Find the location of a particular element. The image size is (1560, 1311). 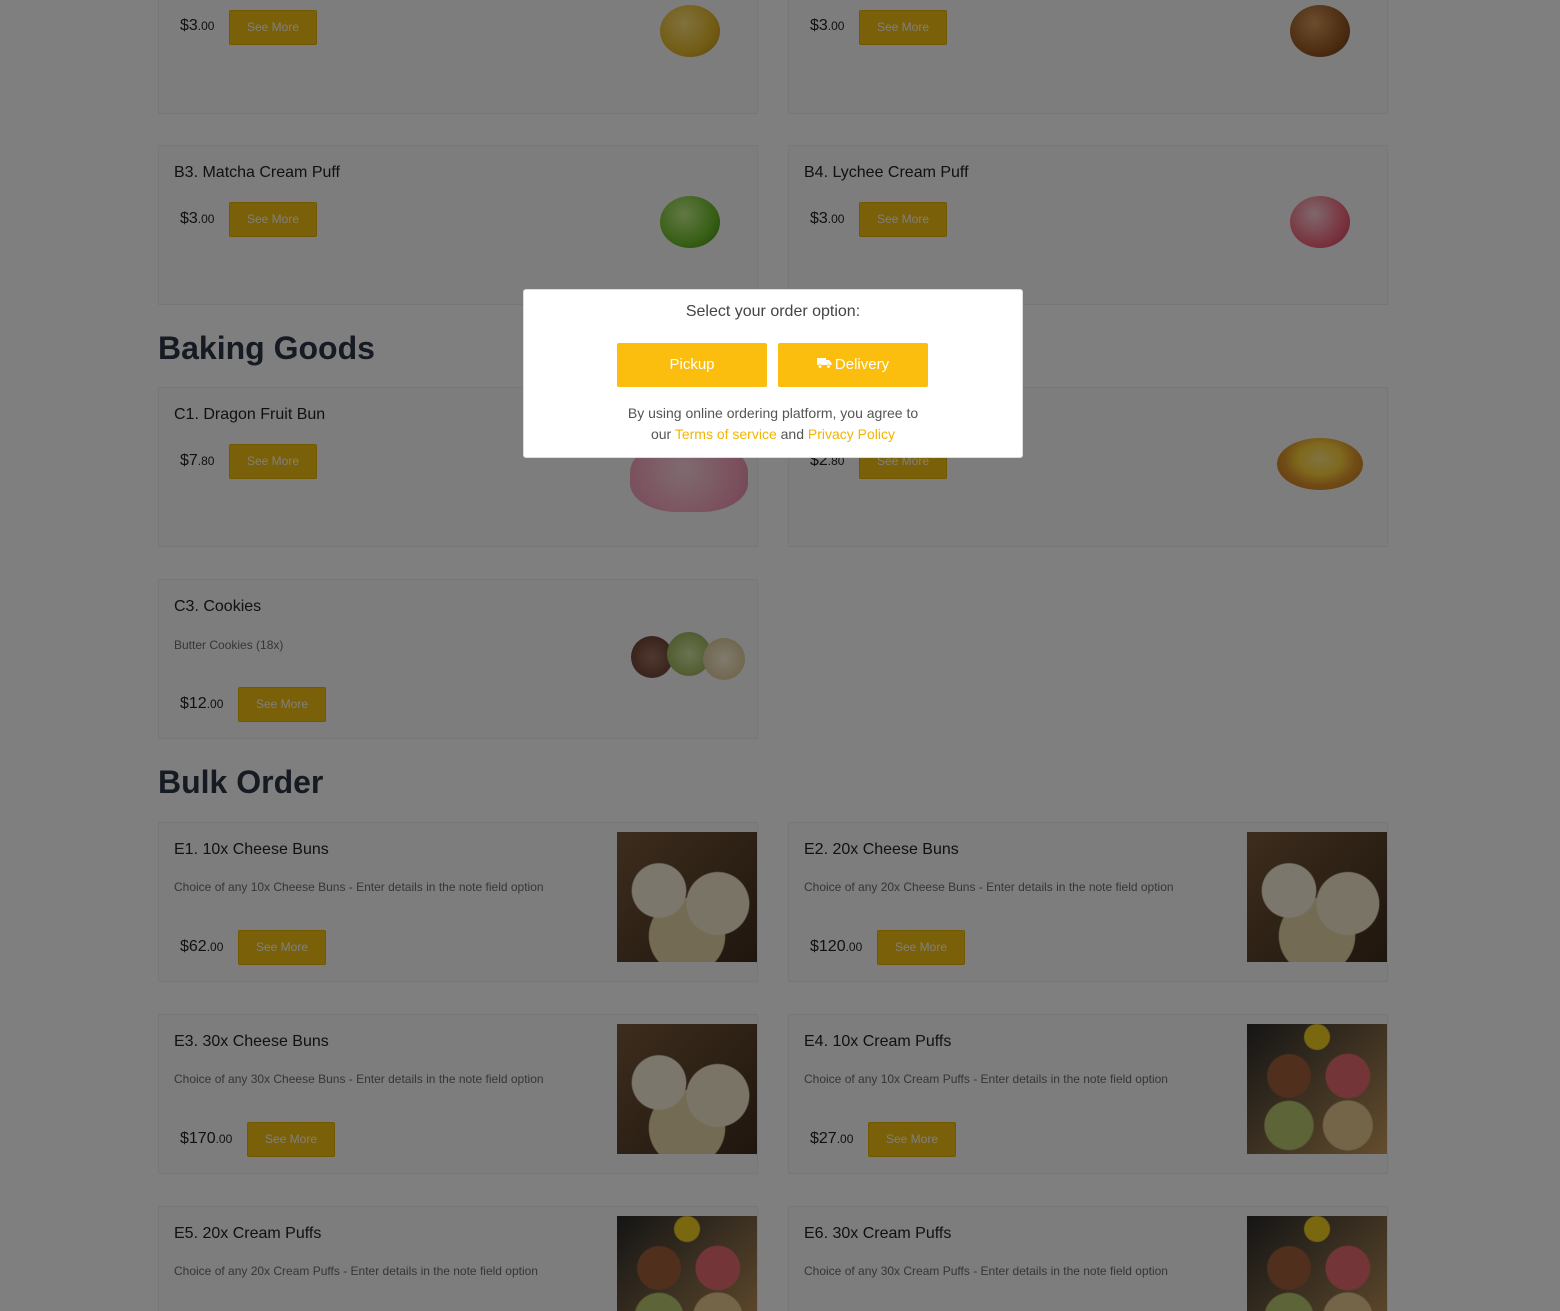

terms-our: our is located at coordinates (661, 434).